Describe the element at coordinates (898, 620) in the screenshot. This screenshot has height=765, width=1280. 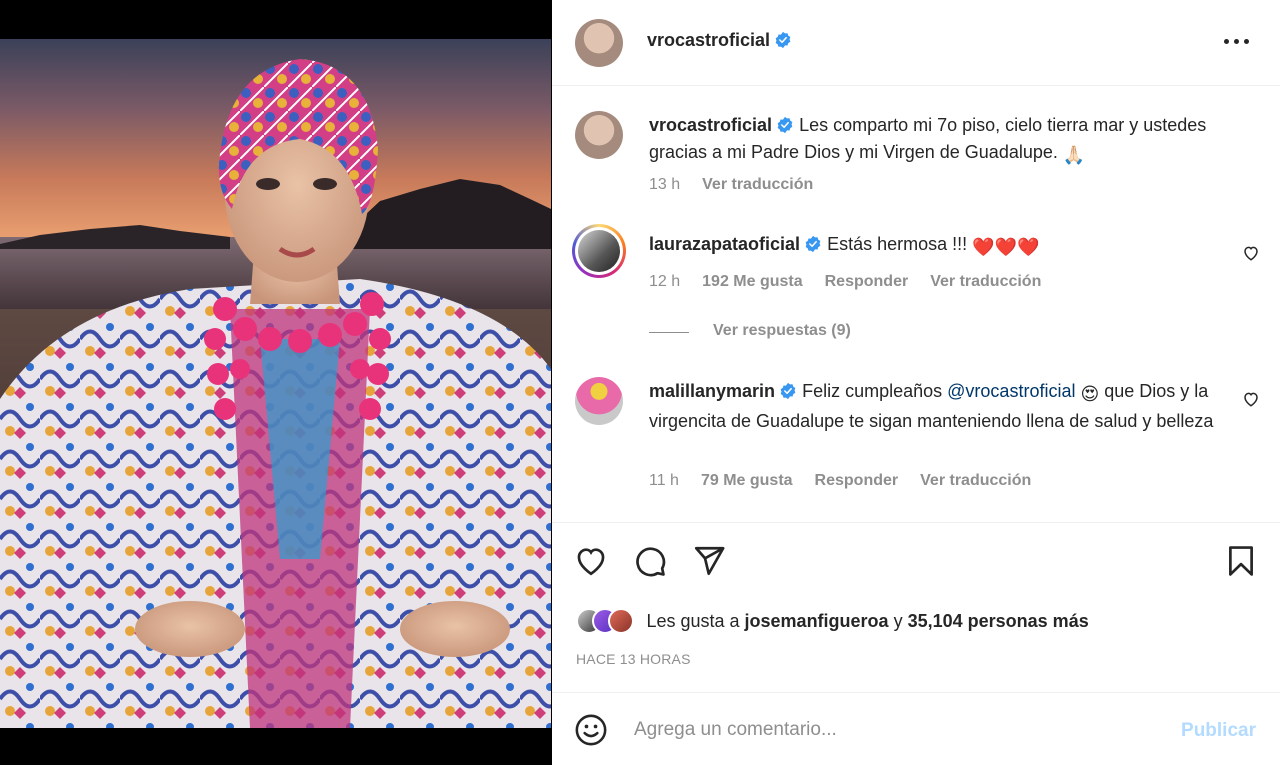
I see `likes-middle: y` at that location.